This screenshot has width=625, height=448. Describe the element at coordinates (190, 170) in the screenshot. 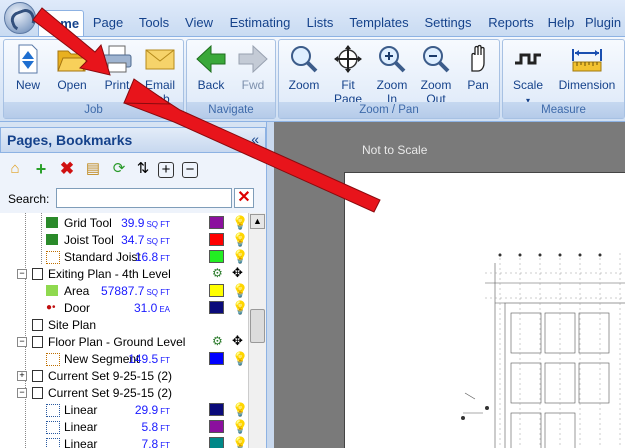

I see `collapse-all-icon: −` at that location.